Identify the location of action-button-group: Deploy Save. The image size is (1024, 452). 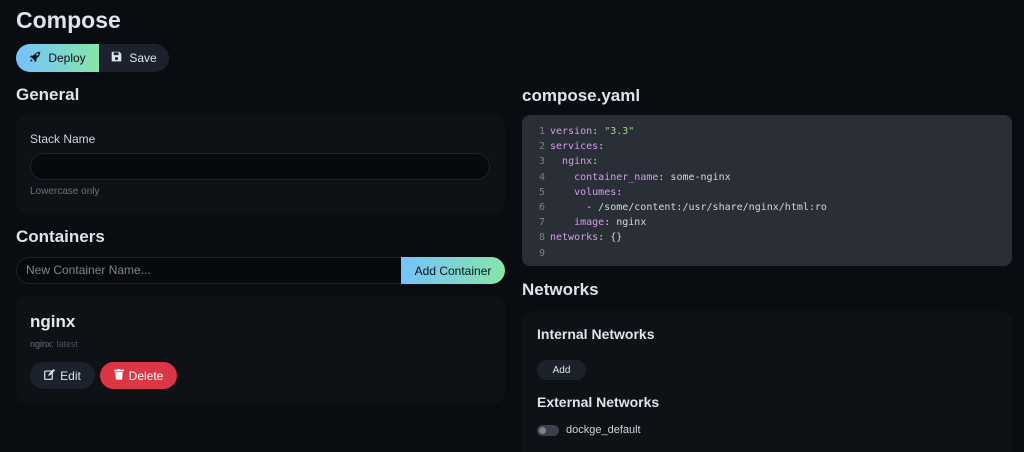
(92, 58).